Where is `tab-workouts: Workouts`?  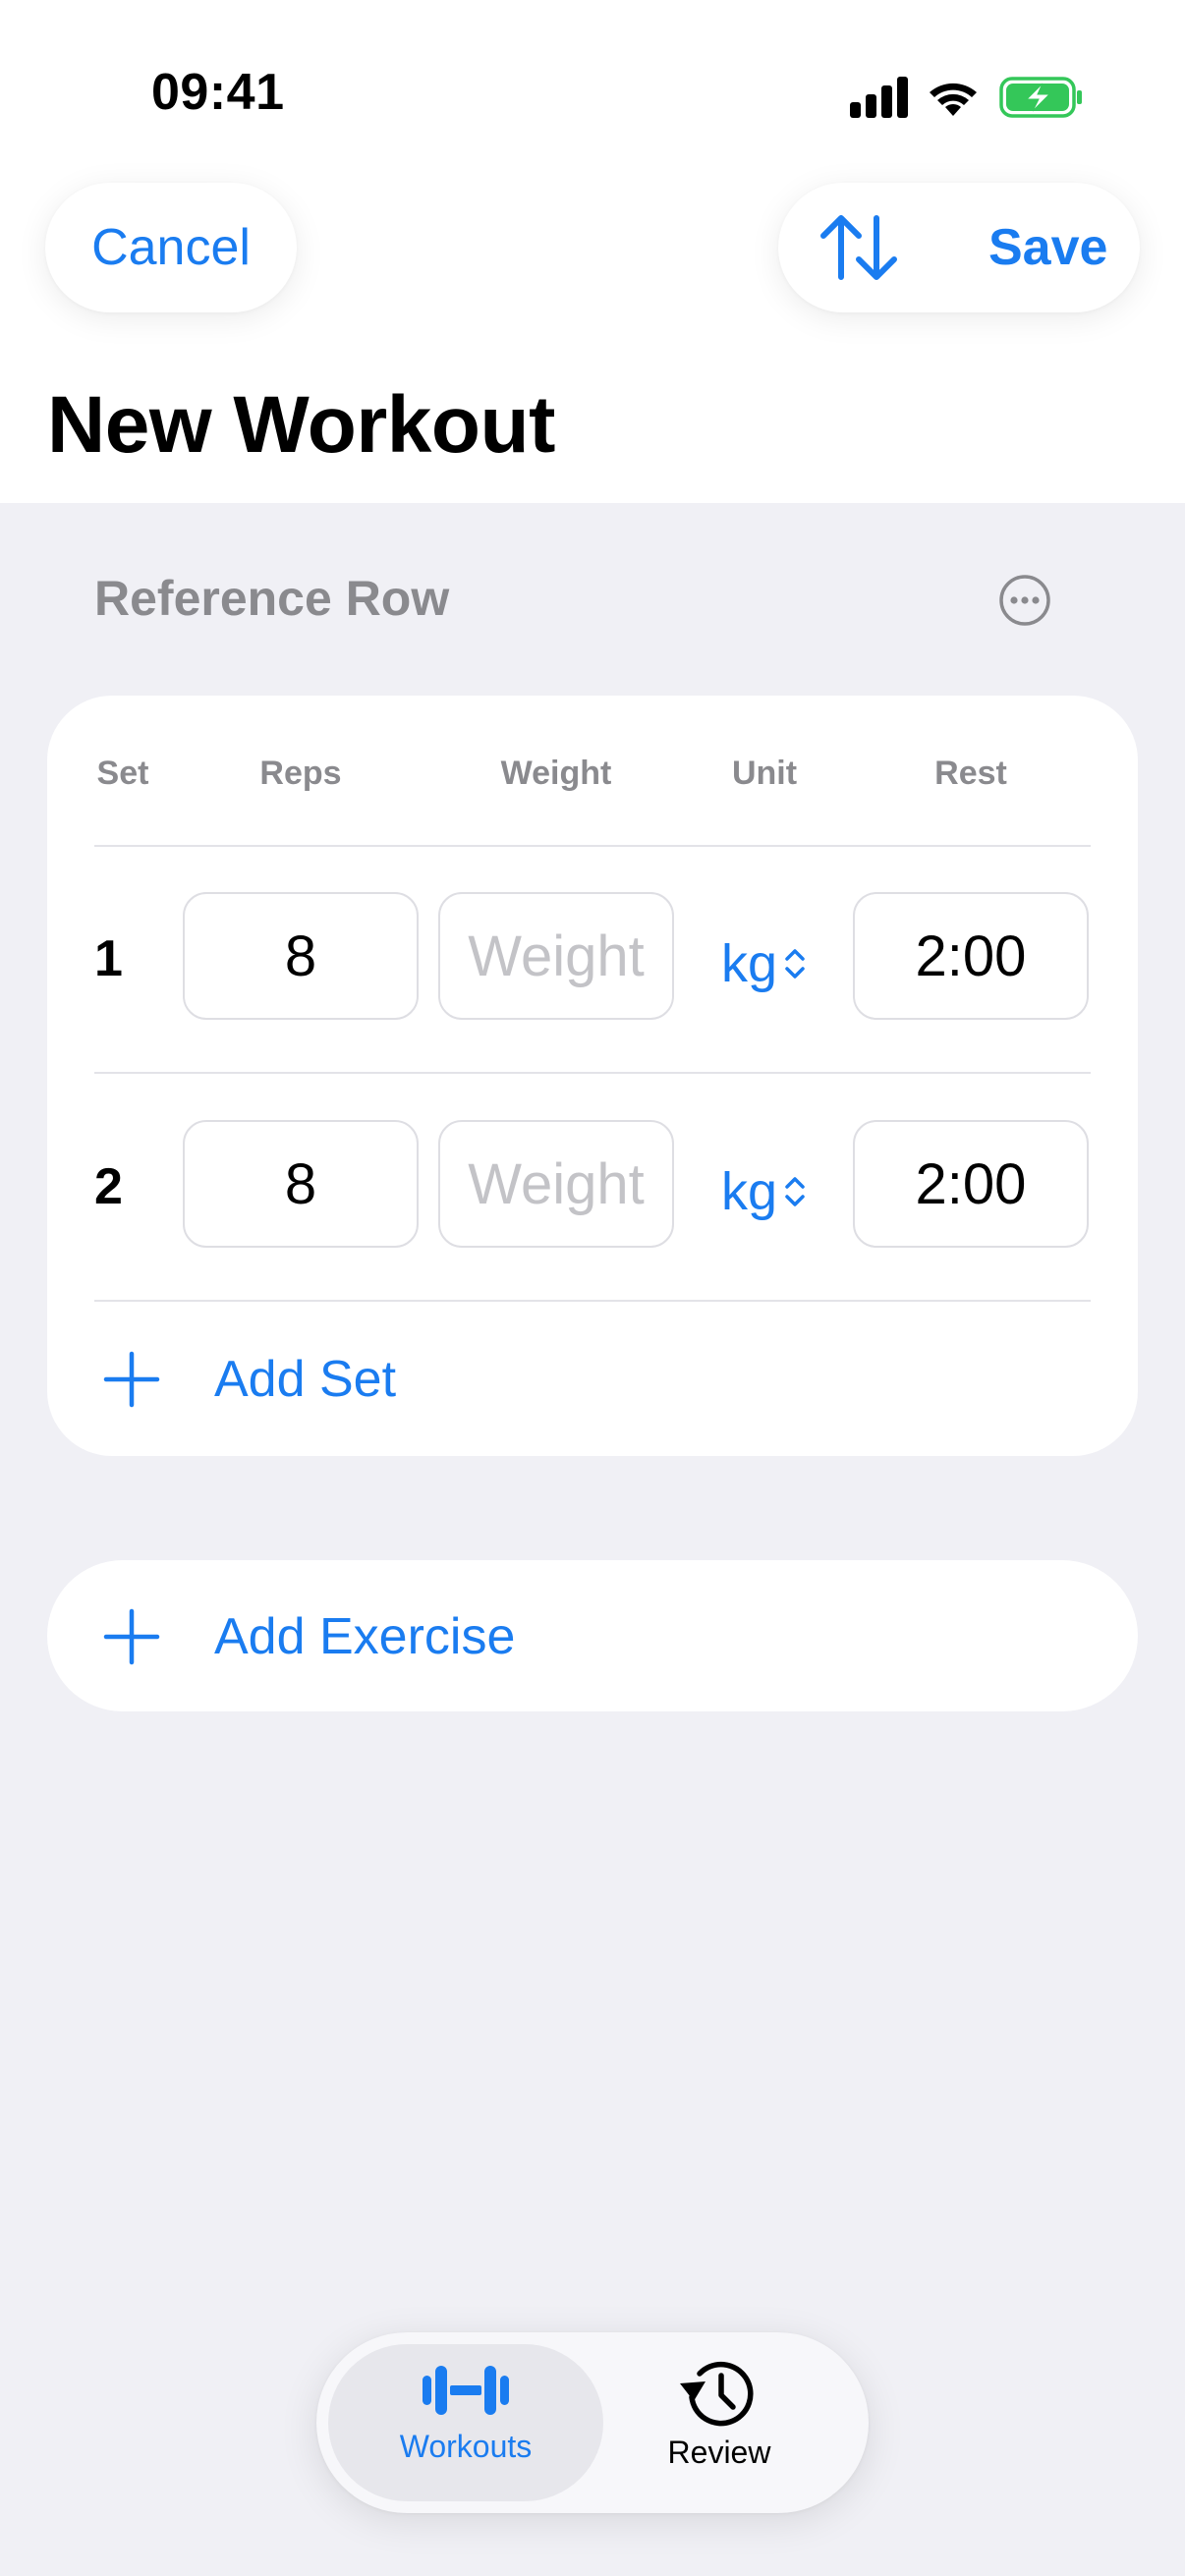 tab-workouts: Workouts is located at coordinates (466, 2411).